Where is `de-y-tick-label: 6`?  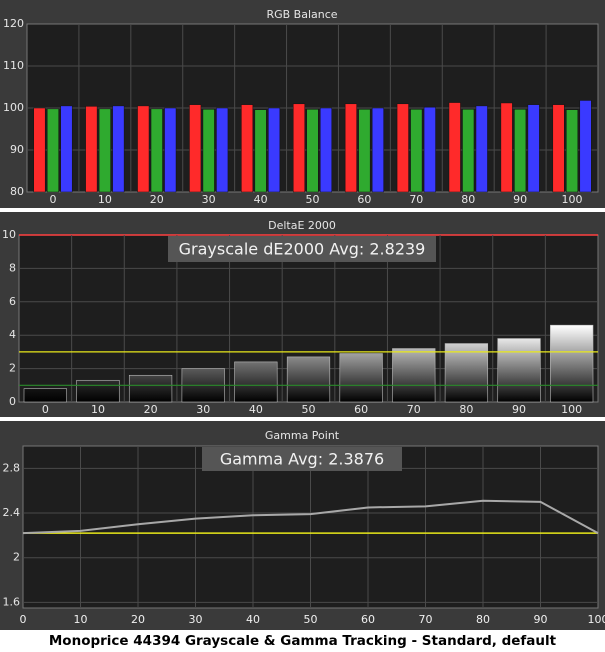 de-y-tick-label: 6 is located at coordinates (12, 301).